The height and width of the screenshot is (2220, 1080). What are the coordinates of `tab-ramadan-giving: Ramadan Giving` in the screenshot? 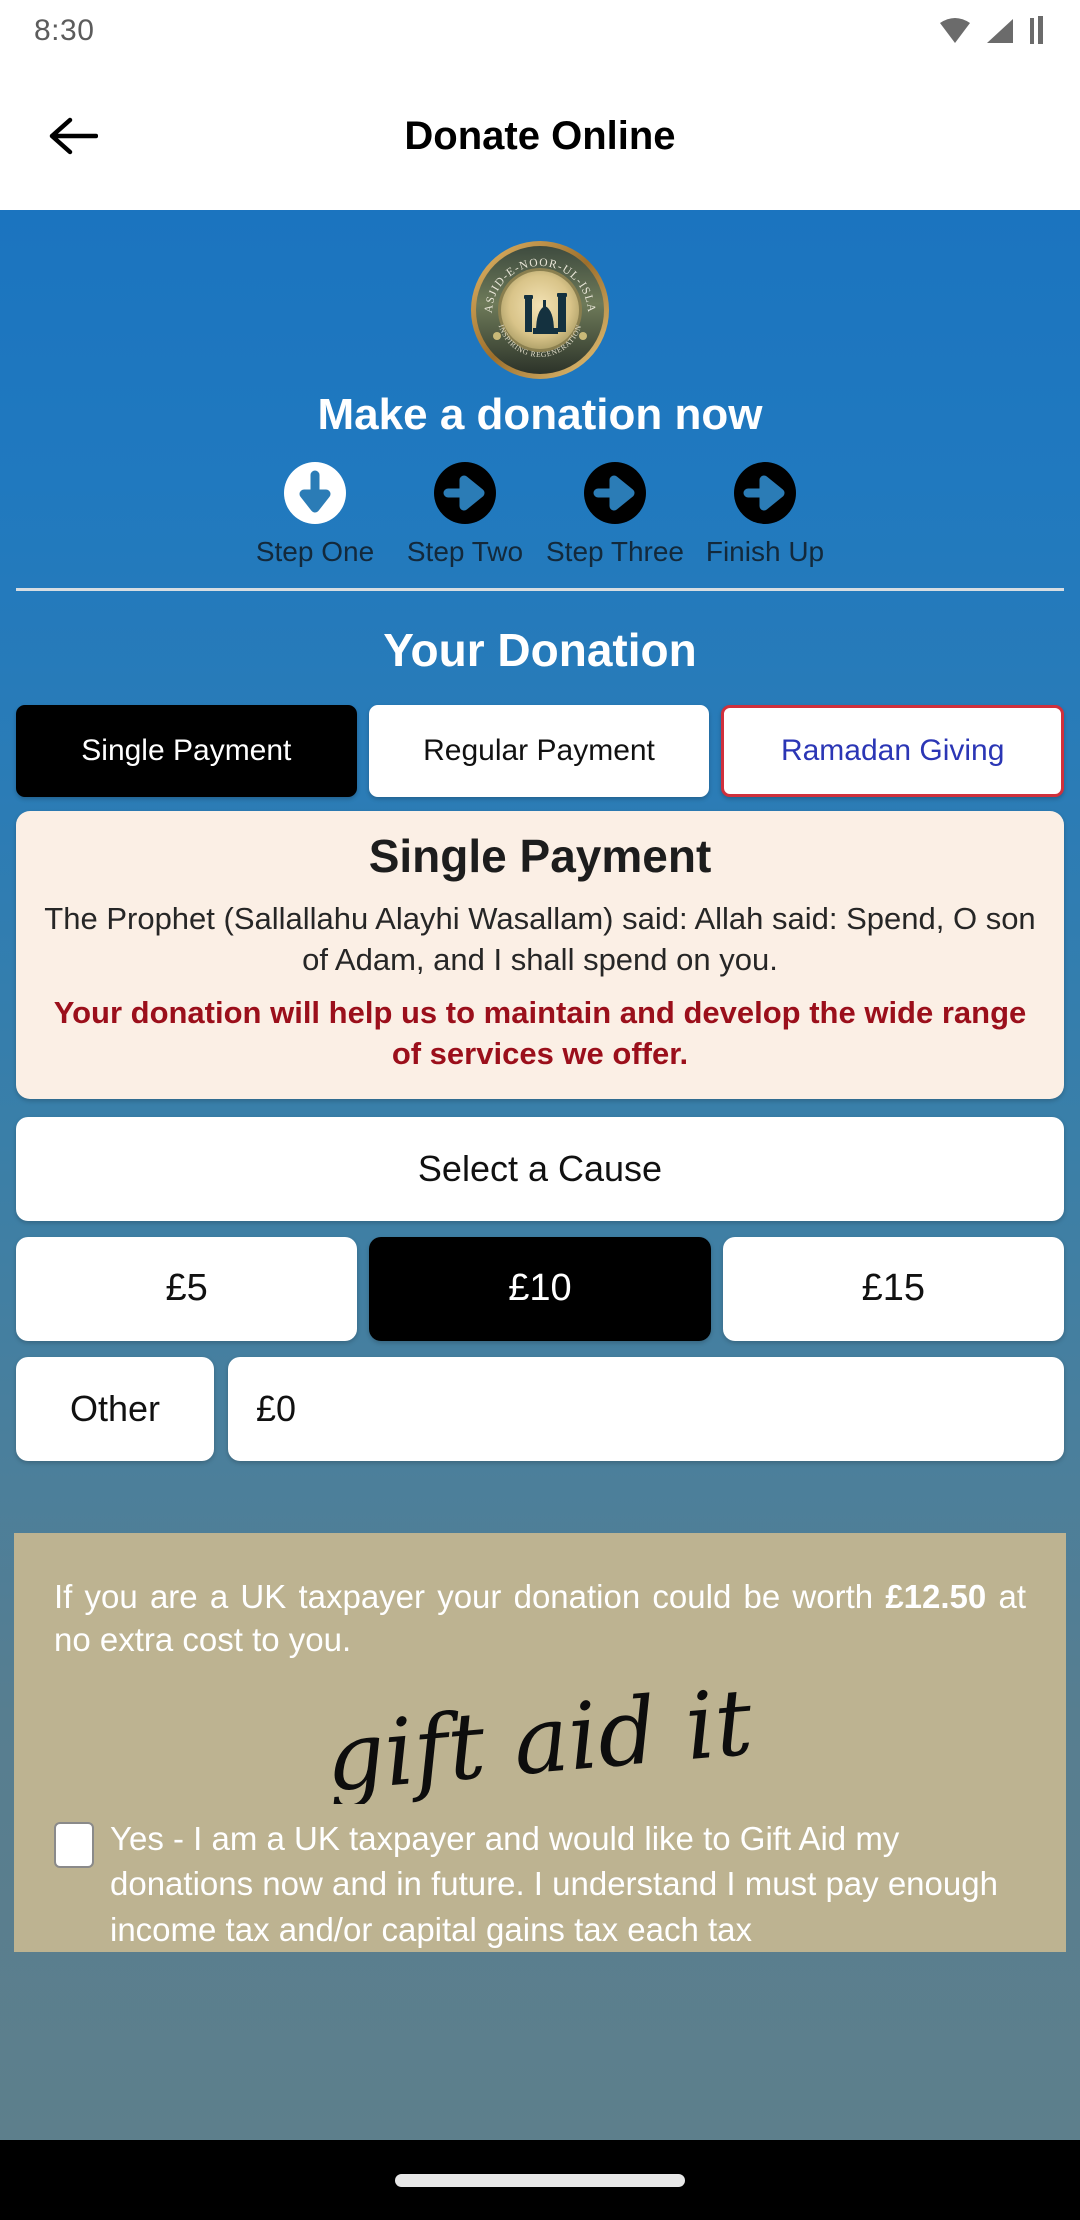 It's located at (893, 751).